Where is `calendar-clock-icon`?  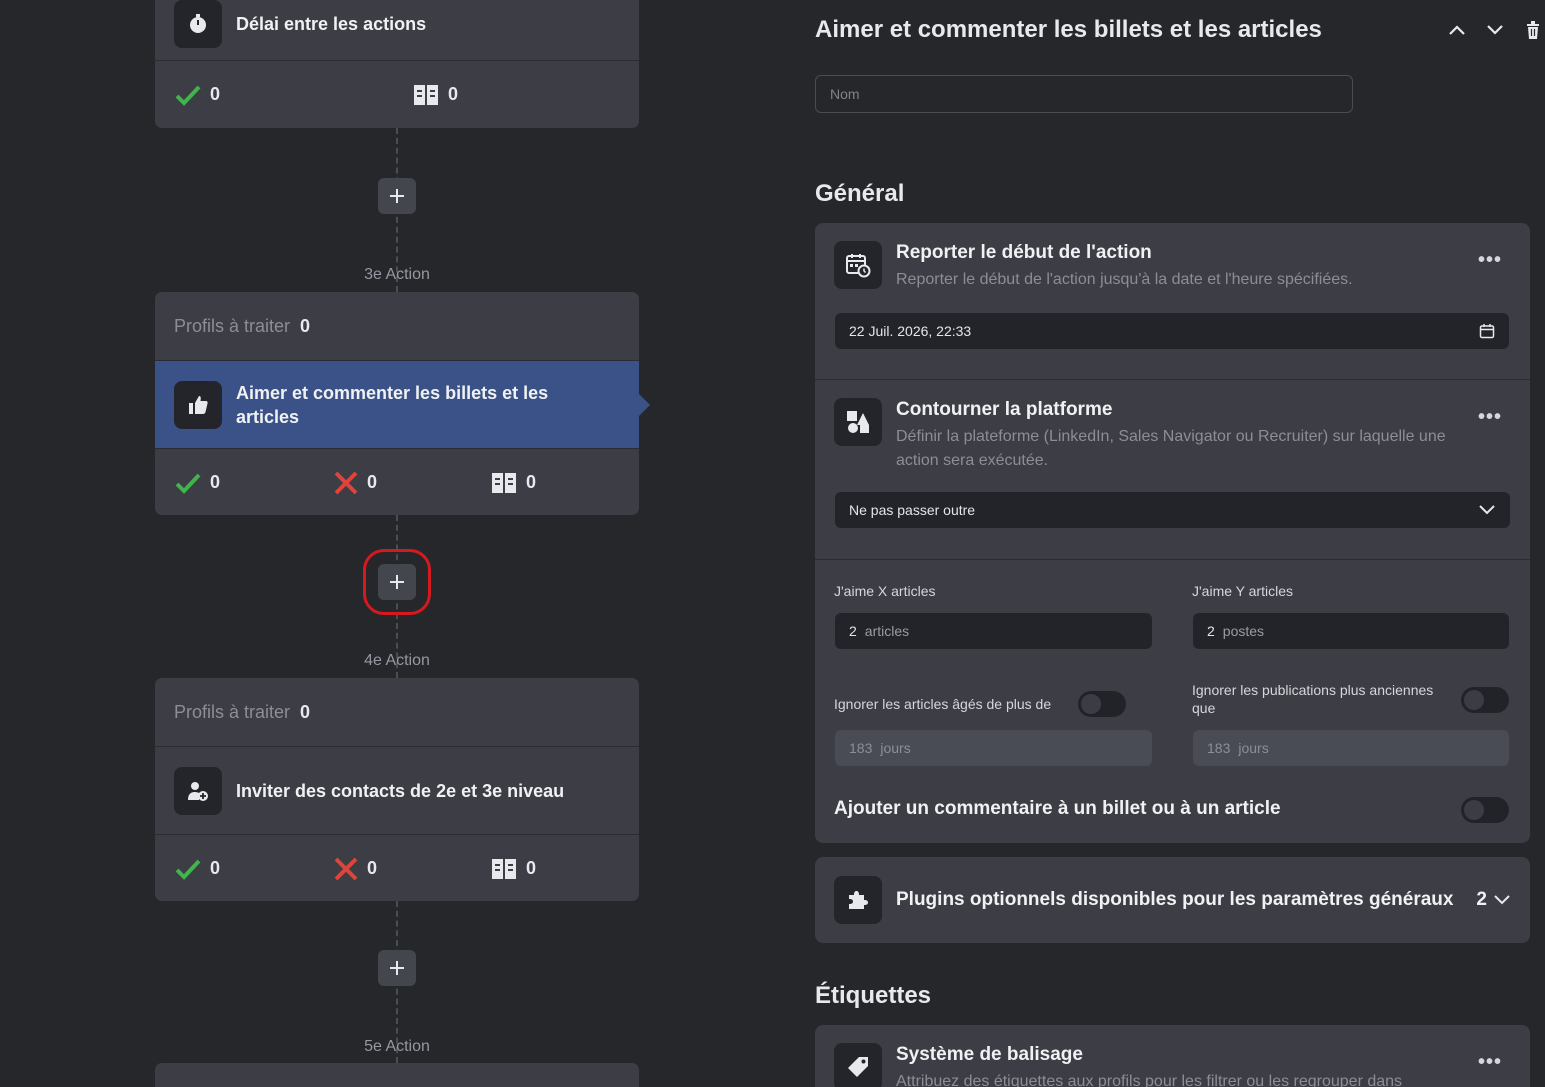
calendar-clock-icon is located at coordinates (858, 265).